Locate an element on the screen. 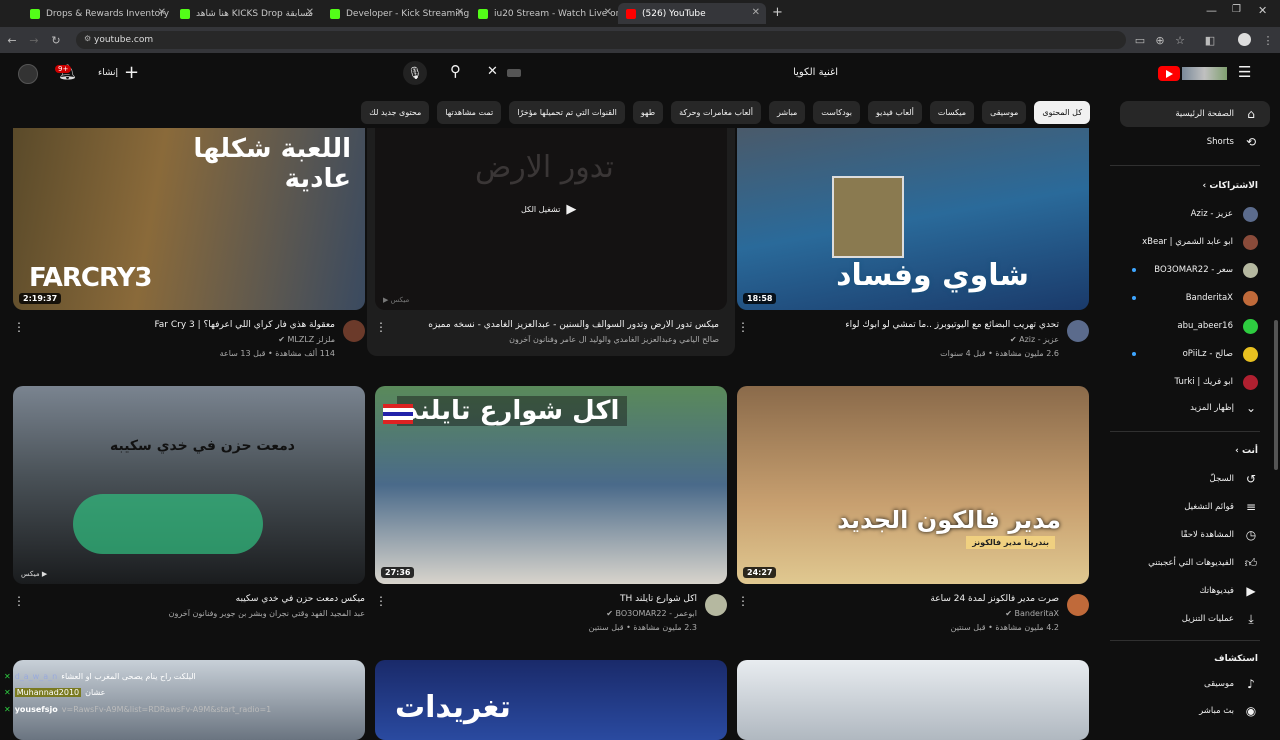 The height and width of the screenshot is (740, 1280). profile-avatar is located at coordinates (1244, 39).